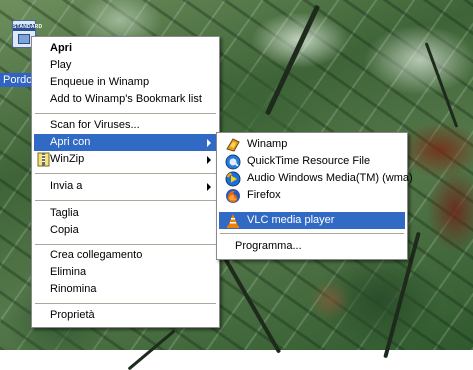 This screenshot has height=370, width=473. Describe the element at coordinates (61, 48) in the screenshot. I see `menu-item-label: Apri` at that location.